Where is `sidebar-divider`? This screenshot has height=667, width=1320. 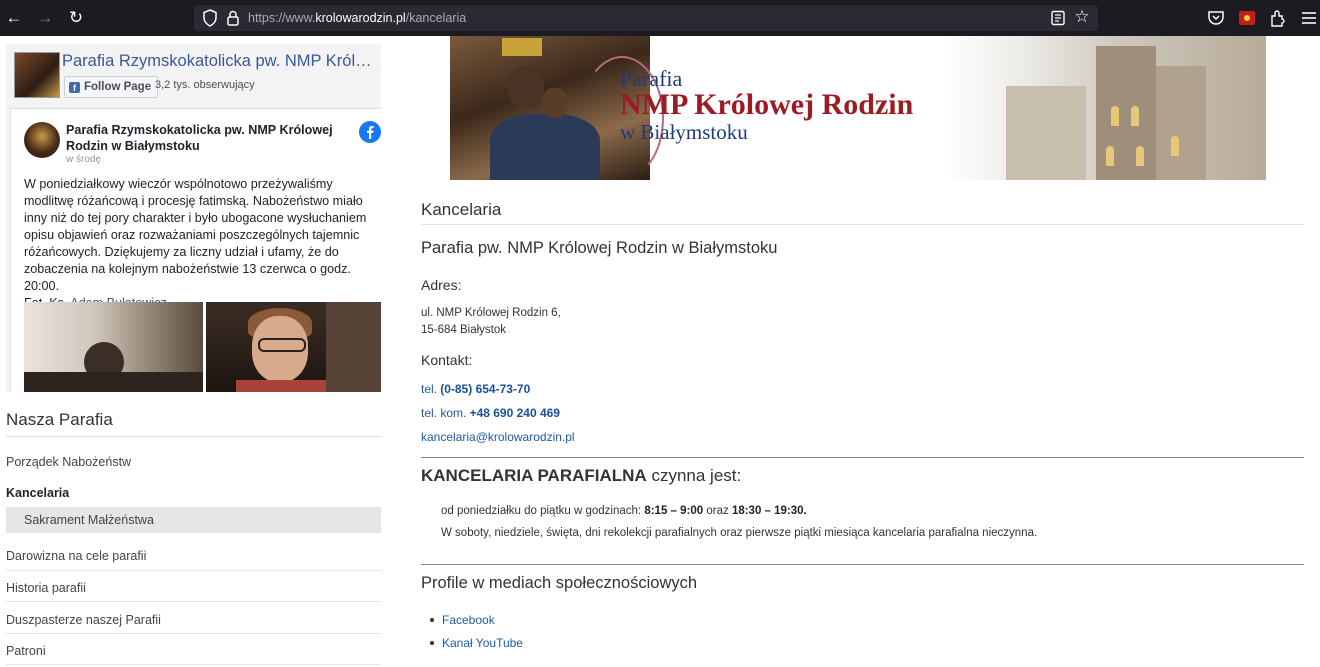 sidebar-divider is located at coordinates (193, 436).